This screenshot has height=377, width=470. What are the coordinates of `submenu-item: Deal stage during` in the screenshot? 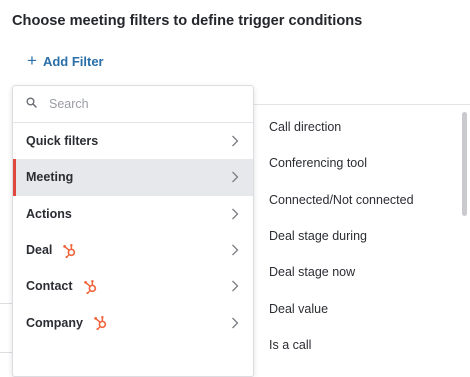 It's located at (361, 236).